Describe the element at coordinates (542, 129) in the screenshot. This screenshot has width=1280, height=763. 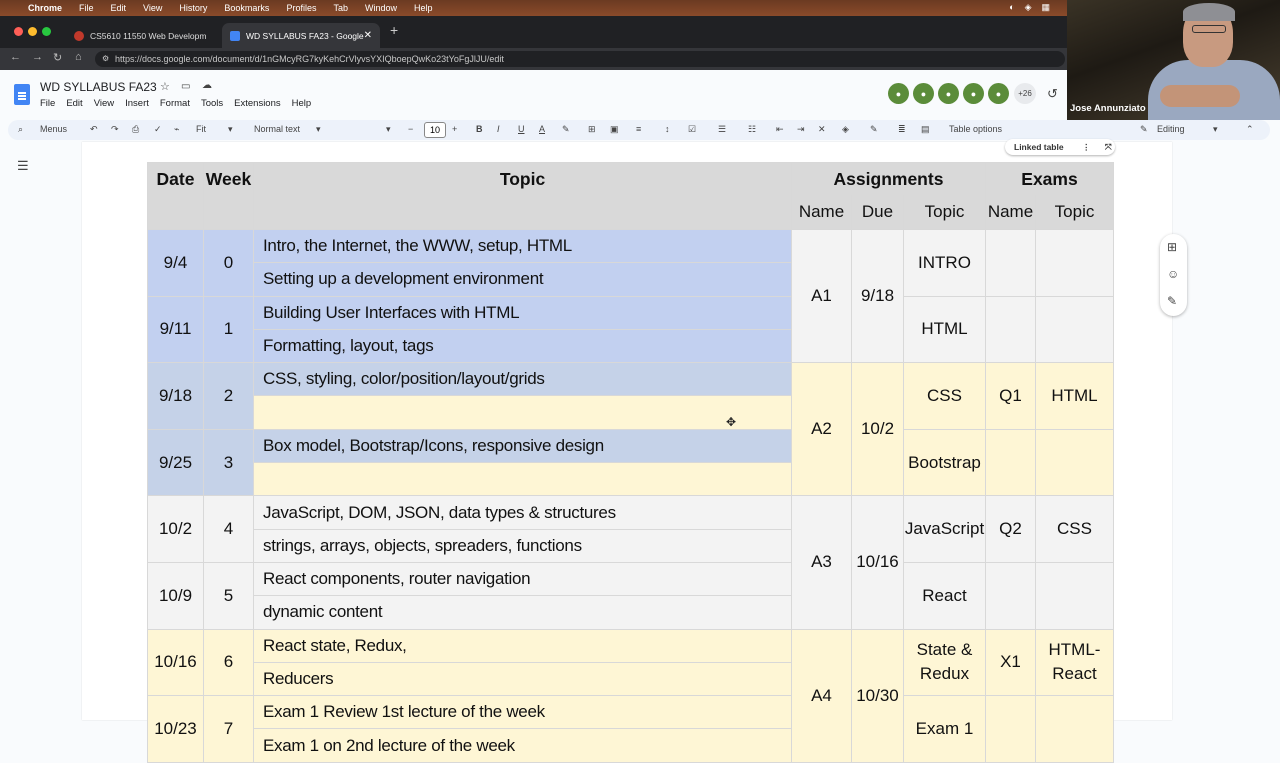
I see `text-color-icon: A` at that location.